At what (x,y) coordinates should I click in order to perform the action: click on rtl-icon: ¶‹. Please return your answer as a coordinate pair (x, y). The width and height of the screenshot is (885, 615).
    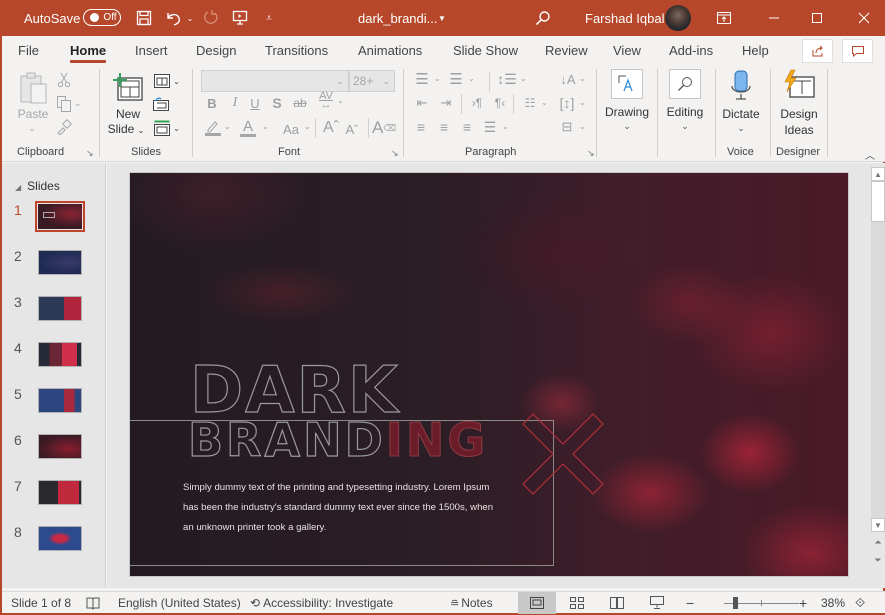
    Looking at the image, I should click on (500, 103).